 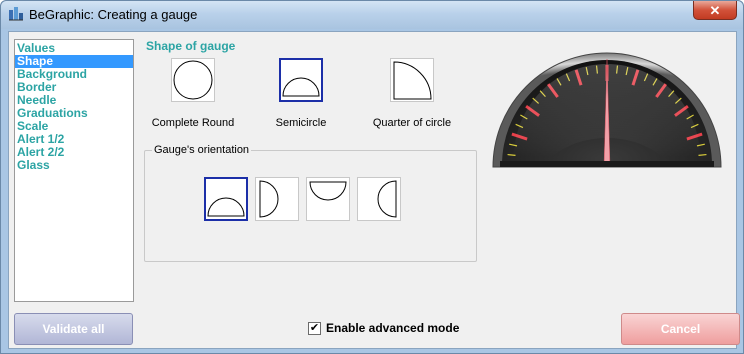 I want to click on advanced-mode-toggle: ✔ Enable advanced mode, so click(x=383, y=328).